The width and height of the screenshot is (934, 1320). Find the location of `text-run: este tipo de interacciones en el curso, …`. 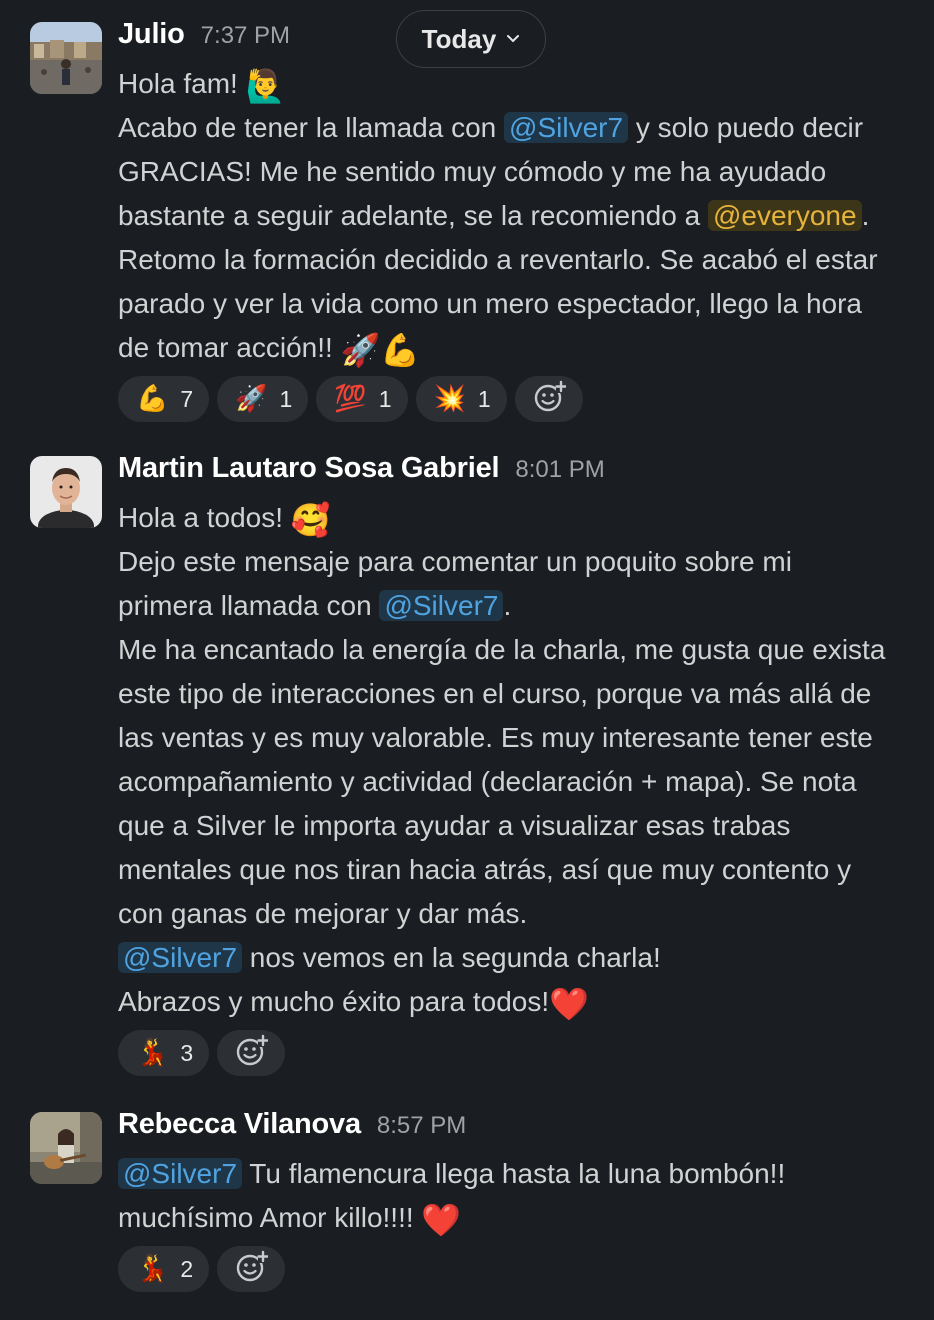

text-run: este tipo de interacciones en el curso, … is located at coordinates (495, 693).